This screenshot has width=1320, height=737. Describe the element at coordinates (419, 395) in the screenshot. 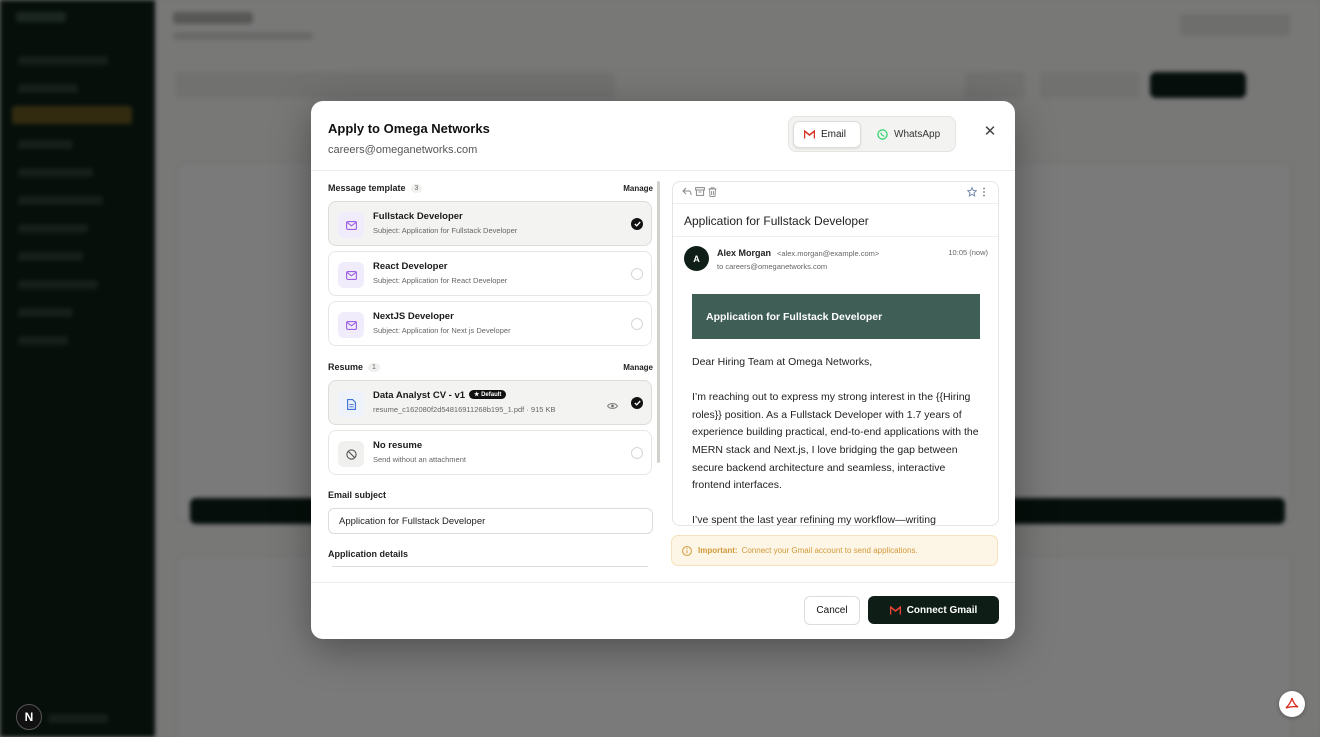

I see `resume-name: Data Analyst CV - v1` at that location.